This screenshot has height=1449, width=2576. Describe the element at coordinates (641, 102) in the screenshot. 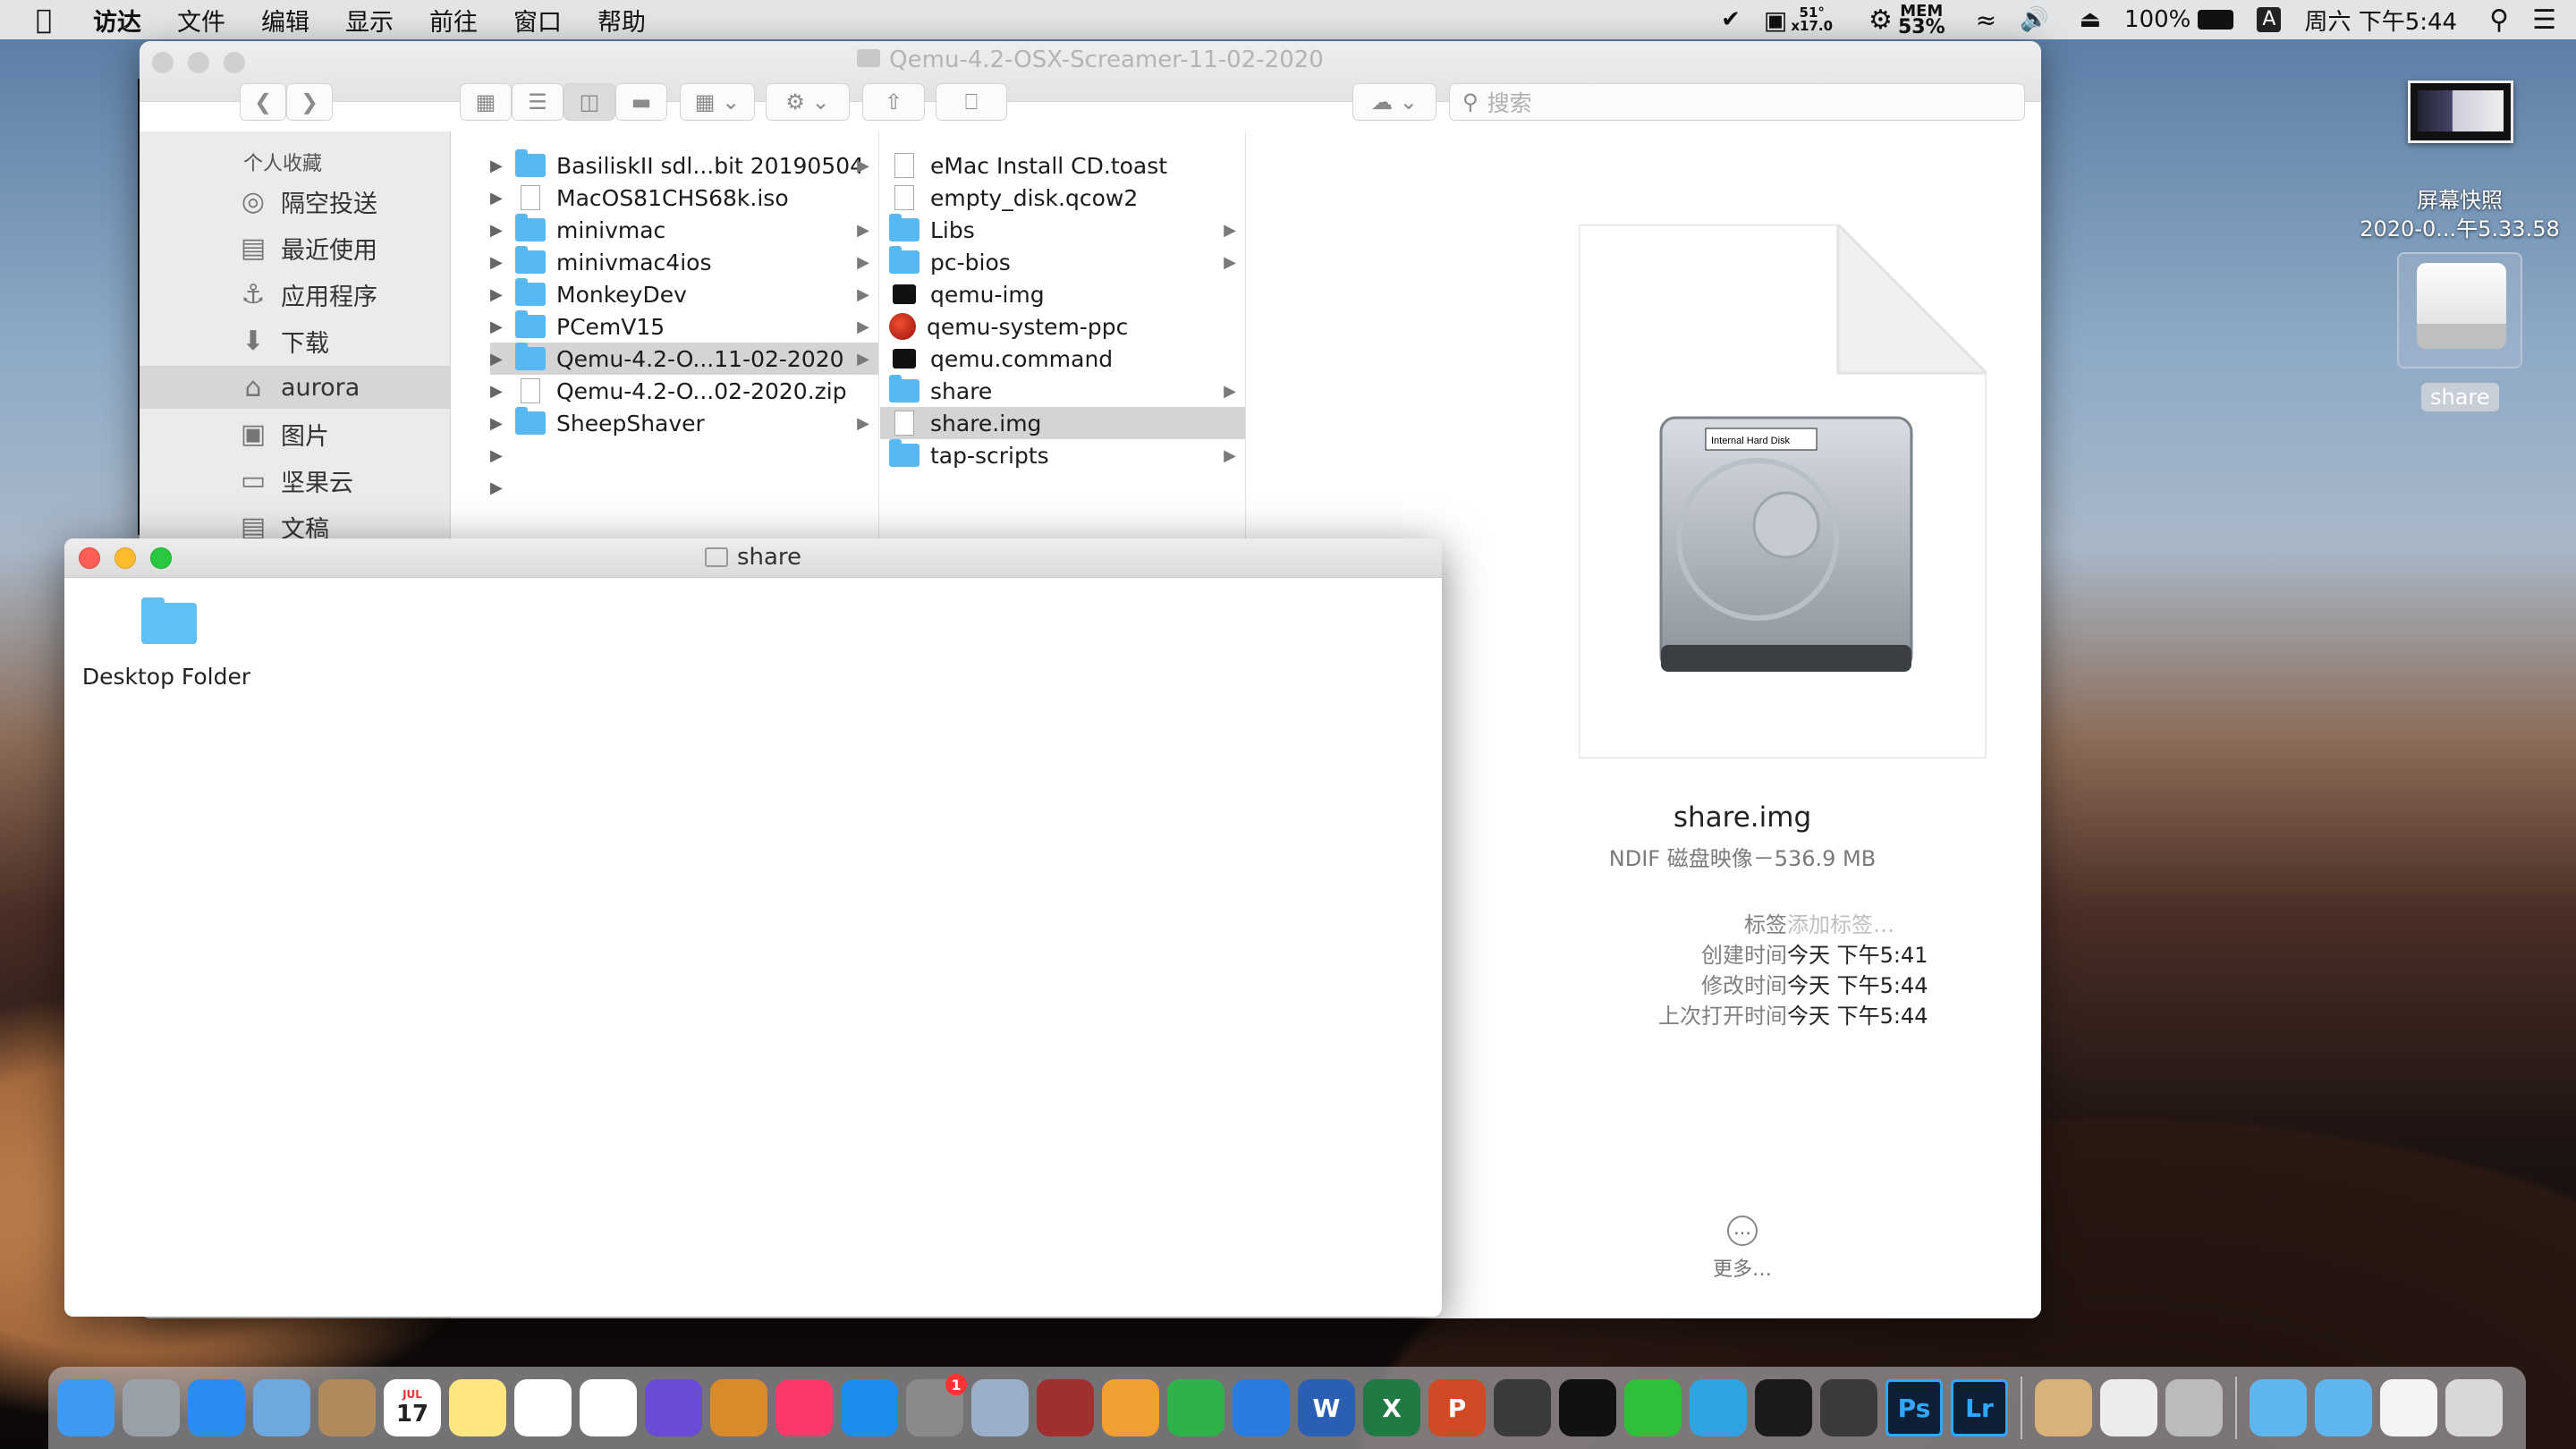

I see `gallery-view-button: ▬` at that location.